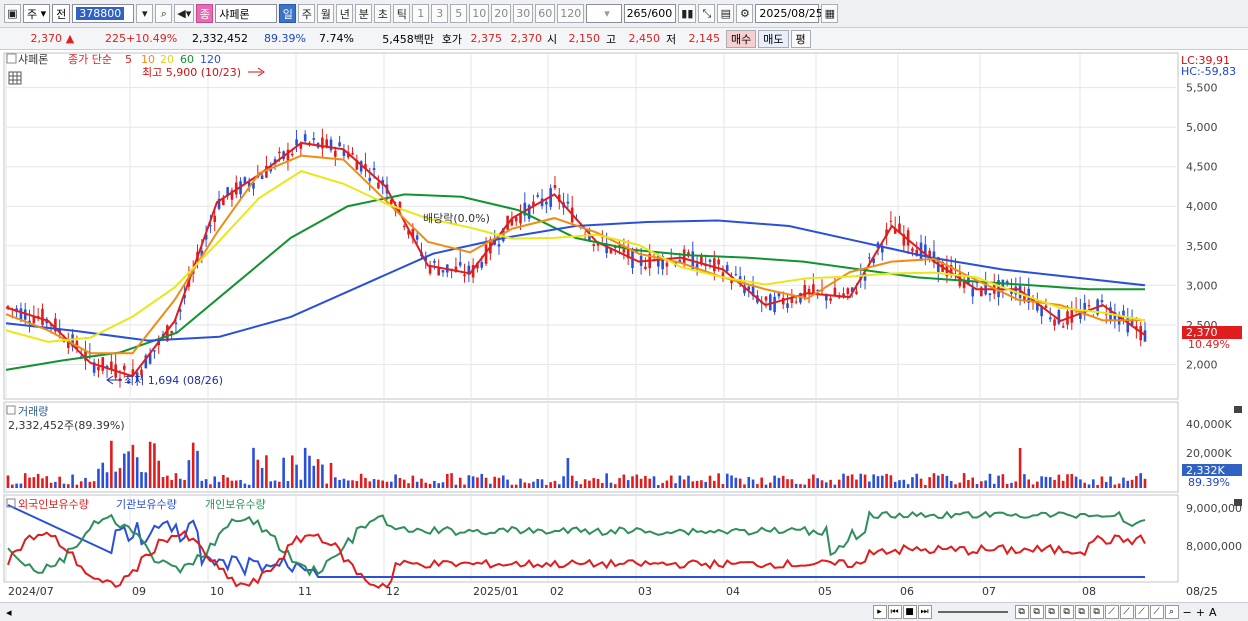 The height and width of the screenshot is (621, 1248). What do you see at coordinates (773, 38) in the screenshot?
I see `sell-button: 매도` at bounding box center [773, 38].